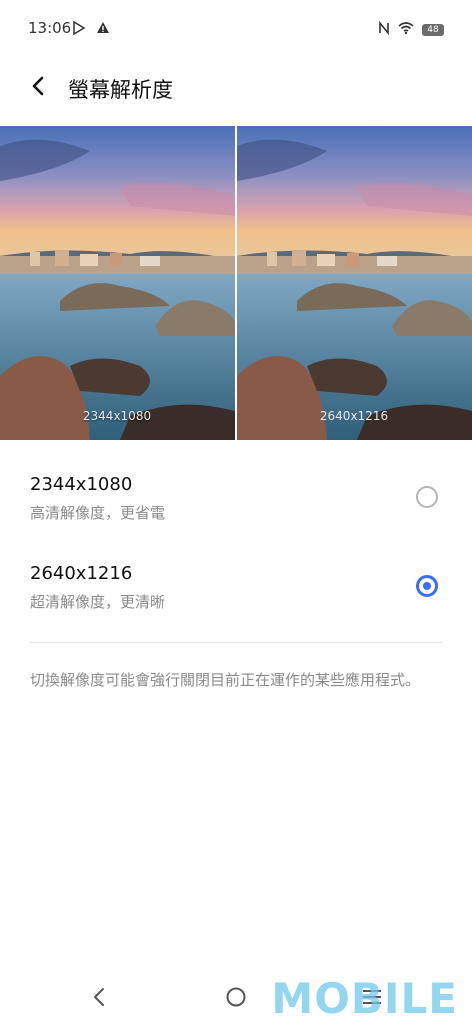  What do you see at coordinates (406, 29) in the screenshot?
I see `wifi-icon` at bounding box center [406, 29].